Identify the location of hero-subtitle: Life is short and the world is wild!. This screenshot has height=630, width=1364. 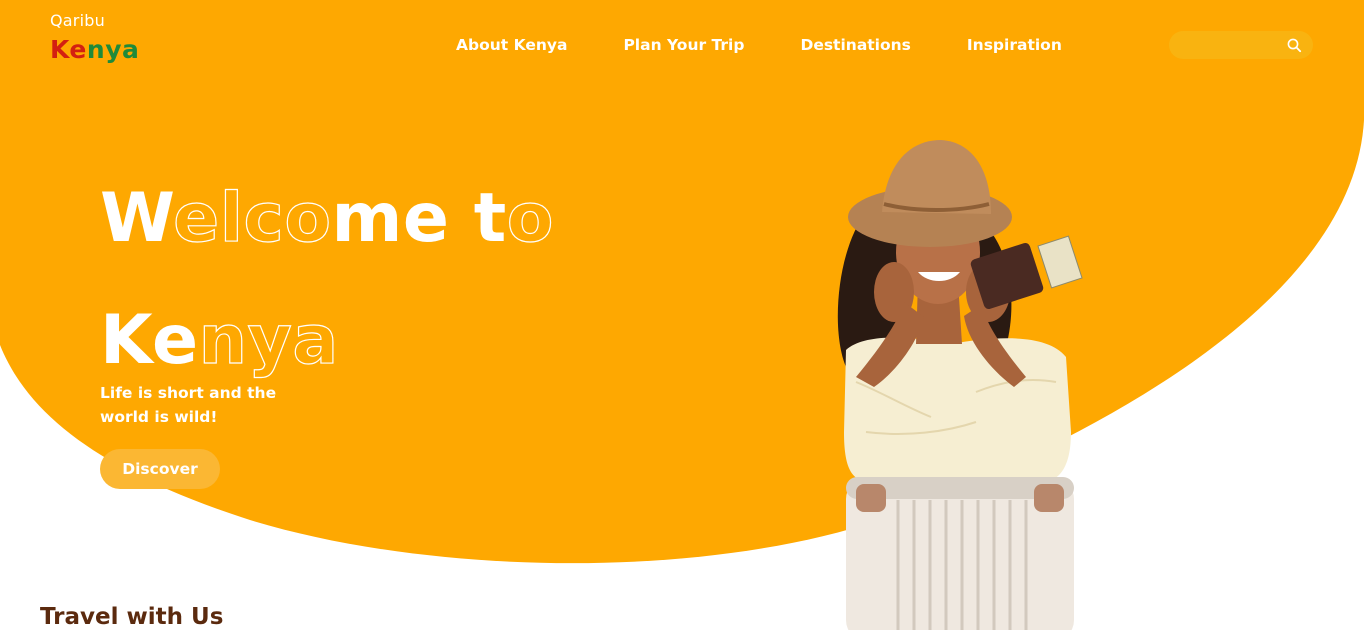
(188, 405).